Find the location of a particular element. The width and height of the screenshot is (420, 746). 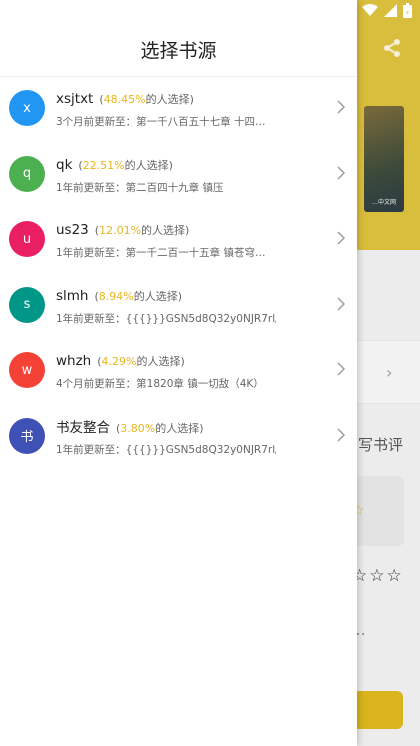

selection-rate: (48.45%的人选择) is located at coordinates (146, 99).